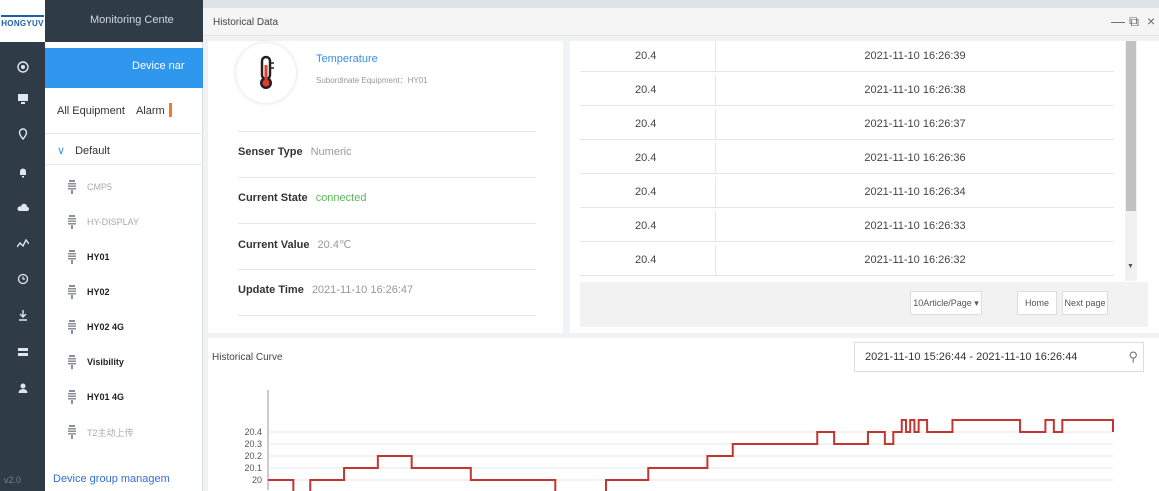  What do you see at coordinates (22, 388) in the screenshot?
I see `user-icon` at bounding box center [22, 388].